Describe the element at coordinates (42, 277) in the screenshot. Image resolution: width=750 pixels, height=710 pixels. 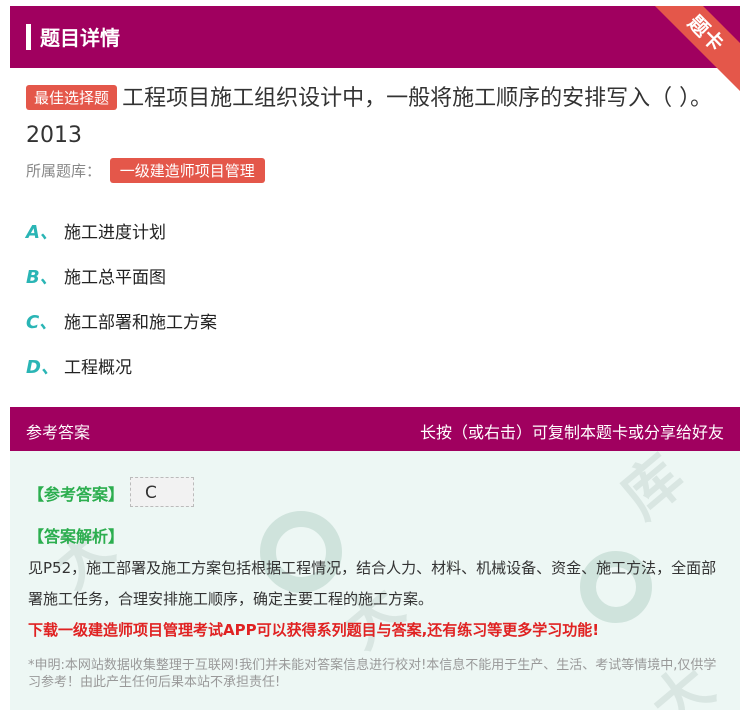
I see `option-letter: B、` at that location.